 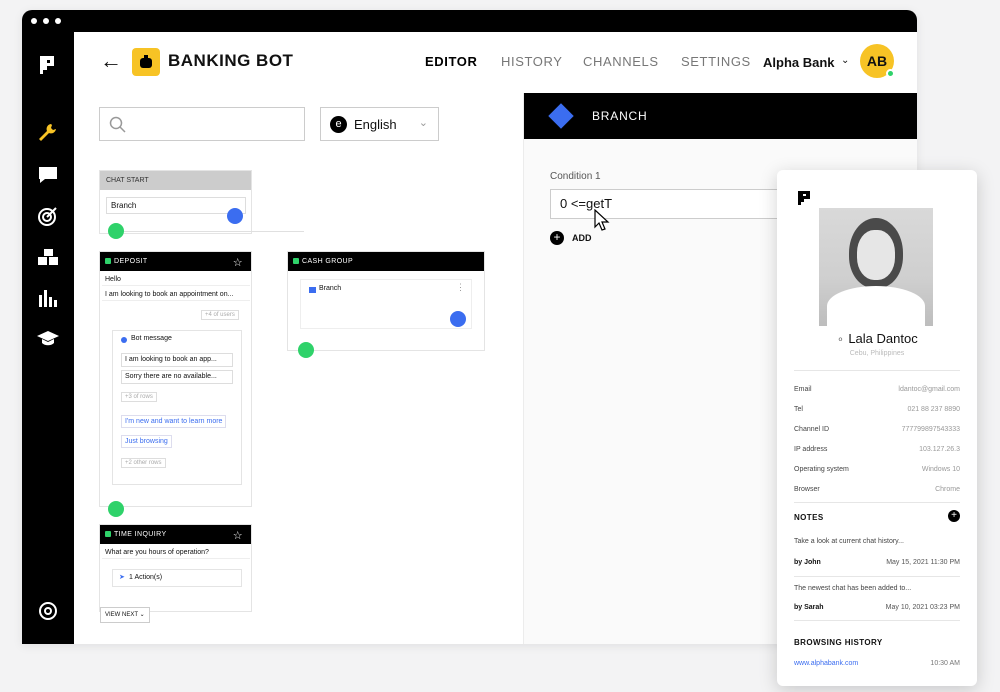 What do you see at coordinates (176, 279) in the screenshot?
I see `node-row: Hello` at bounding box center [176, 279].